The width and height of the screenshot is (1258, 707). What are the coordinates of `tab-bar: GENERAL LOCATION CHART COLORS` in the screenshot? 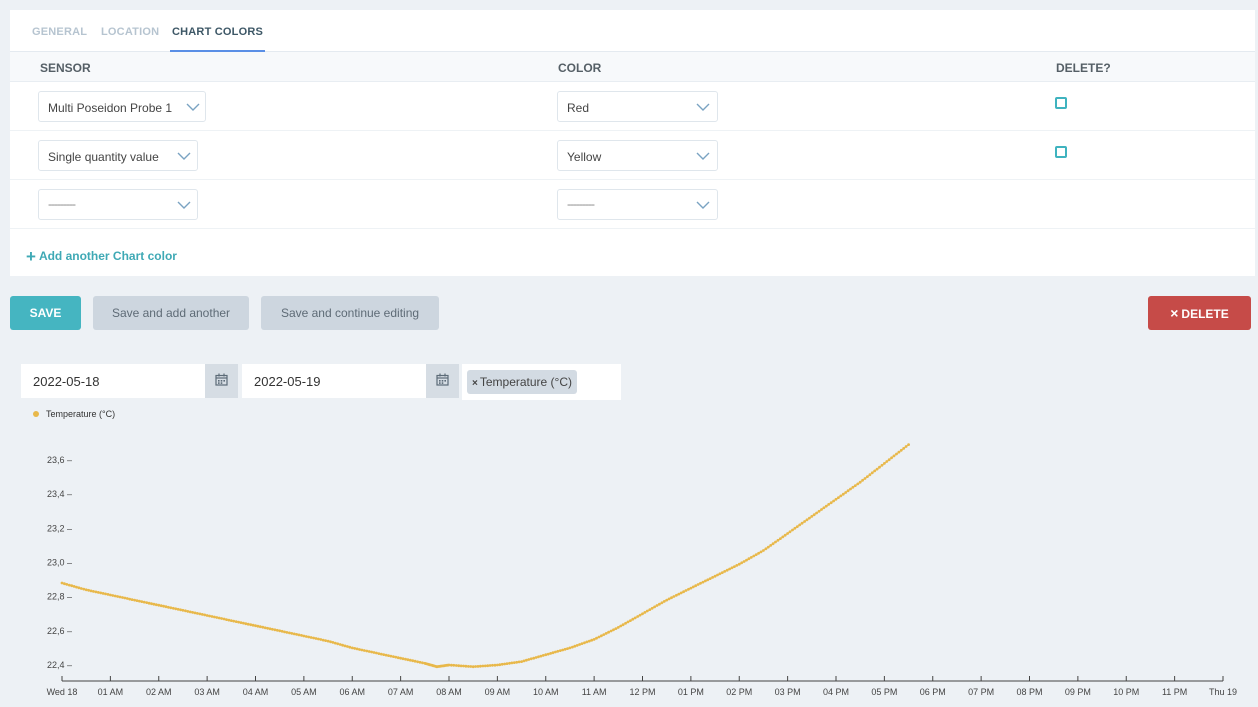 It's located at (632, 31).